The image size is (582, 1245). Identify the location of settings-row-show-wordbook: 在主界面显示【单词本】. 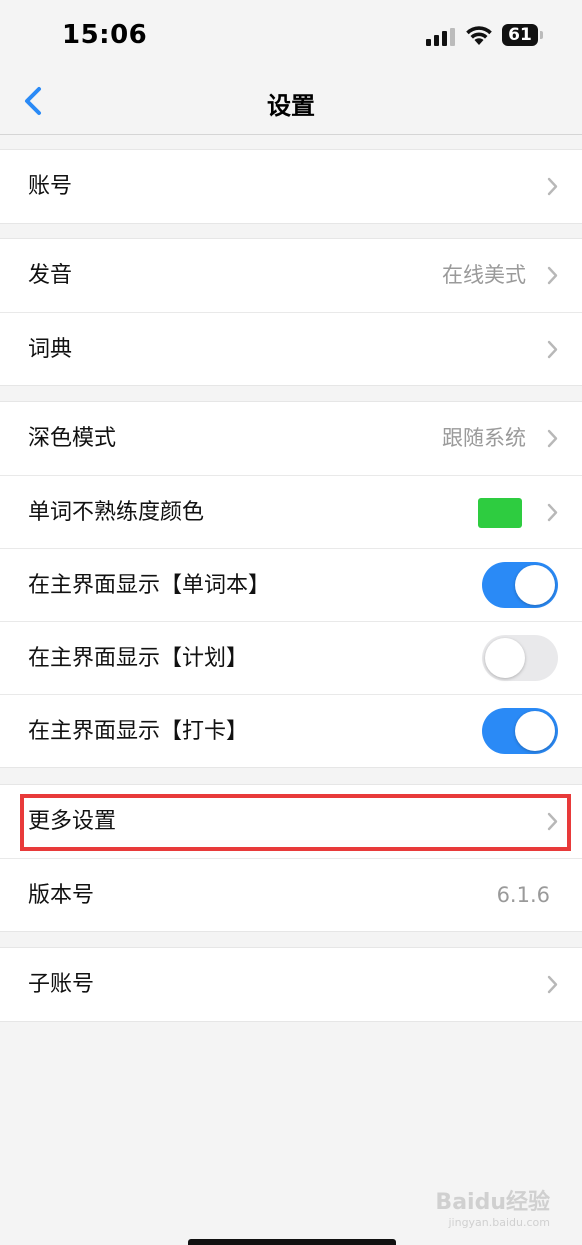
(291, 584).